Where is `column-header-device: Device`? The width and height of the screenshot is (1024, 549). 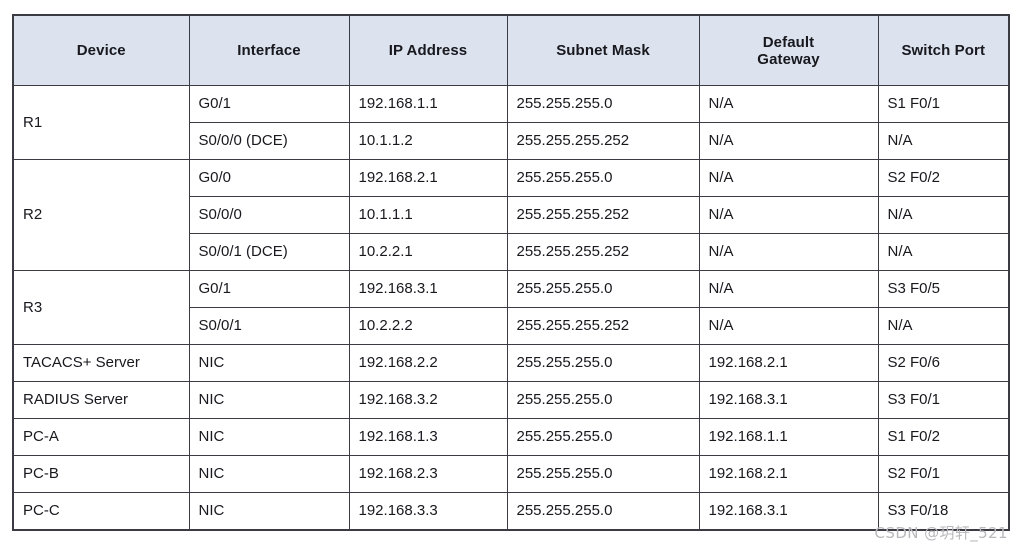
column-header-device: Device is located at coordinates (101, 50).